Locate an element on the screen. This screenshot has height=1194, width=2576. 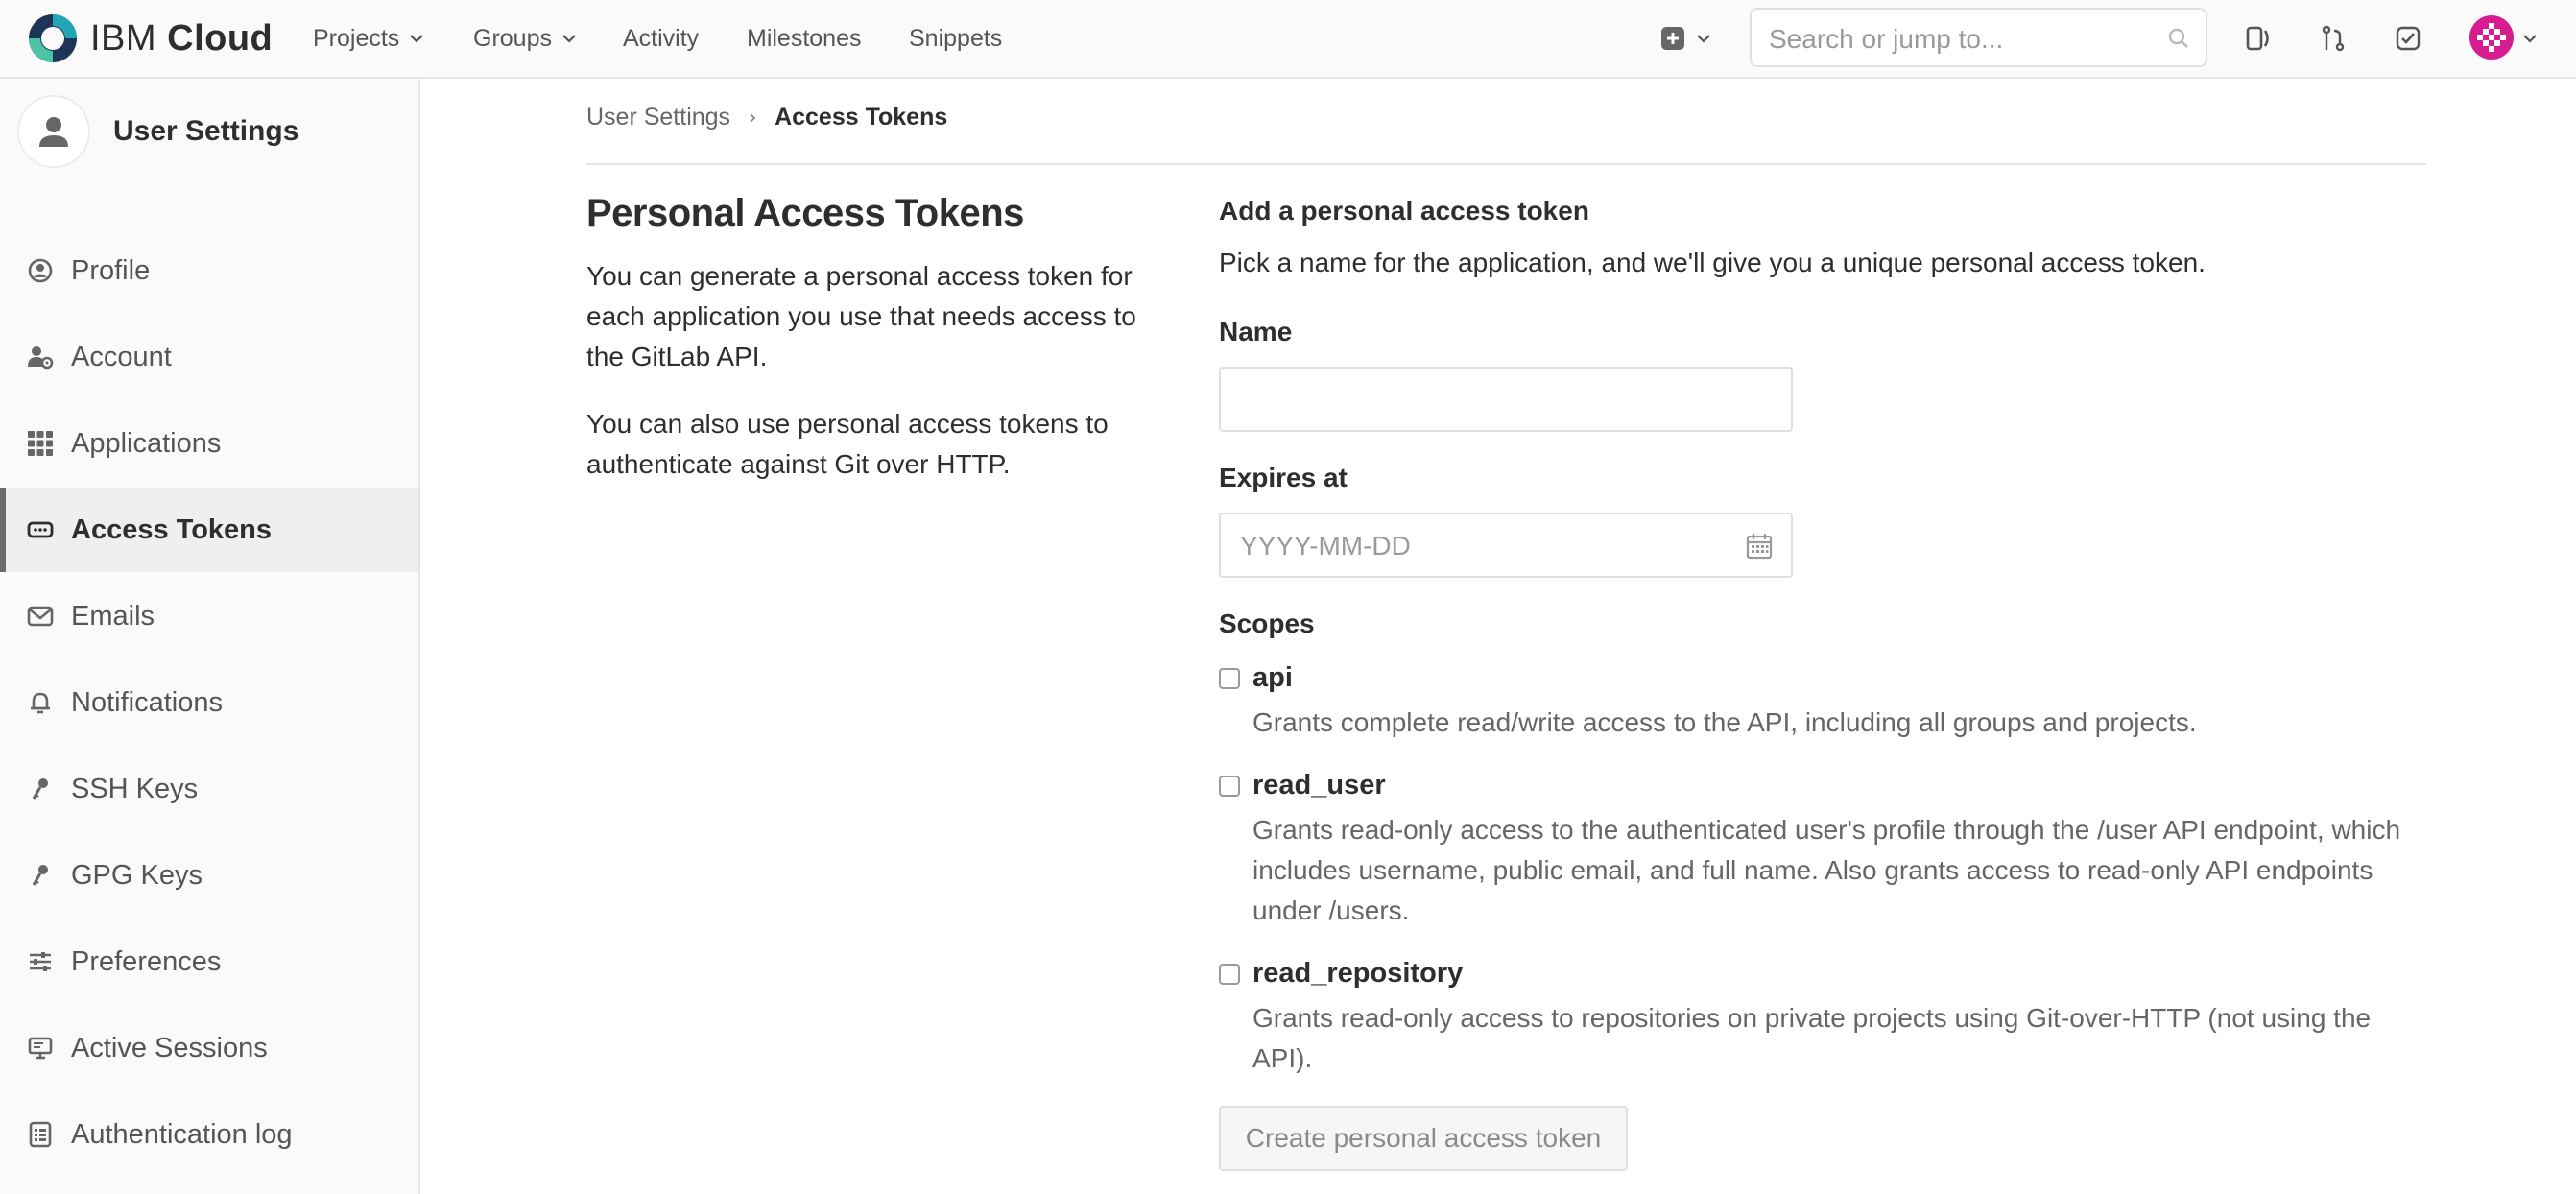
nav-milestones-label: Milestones is located at coordinates (804, 38).